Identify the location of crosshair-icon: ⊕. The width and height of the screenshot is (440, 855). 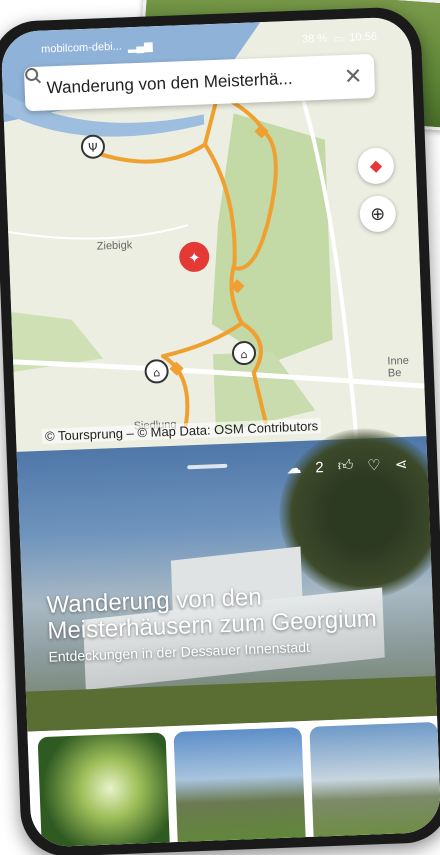
(377, 213).